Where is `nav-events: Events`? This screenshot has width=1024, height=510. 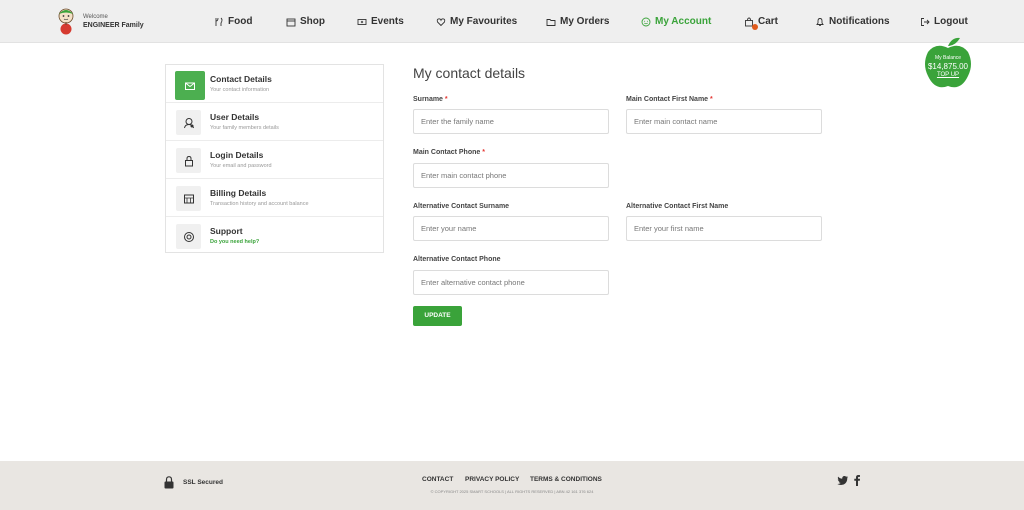 nav-events: Events is located at coordinates (380, 21).